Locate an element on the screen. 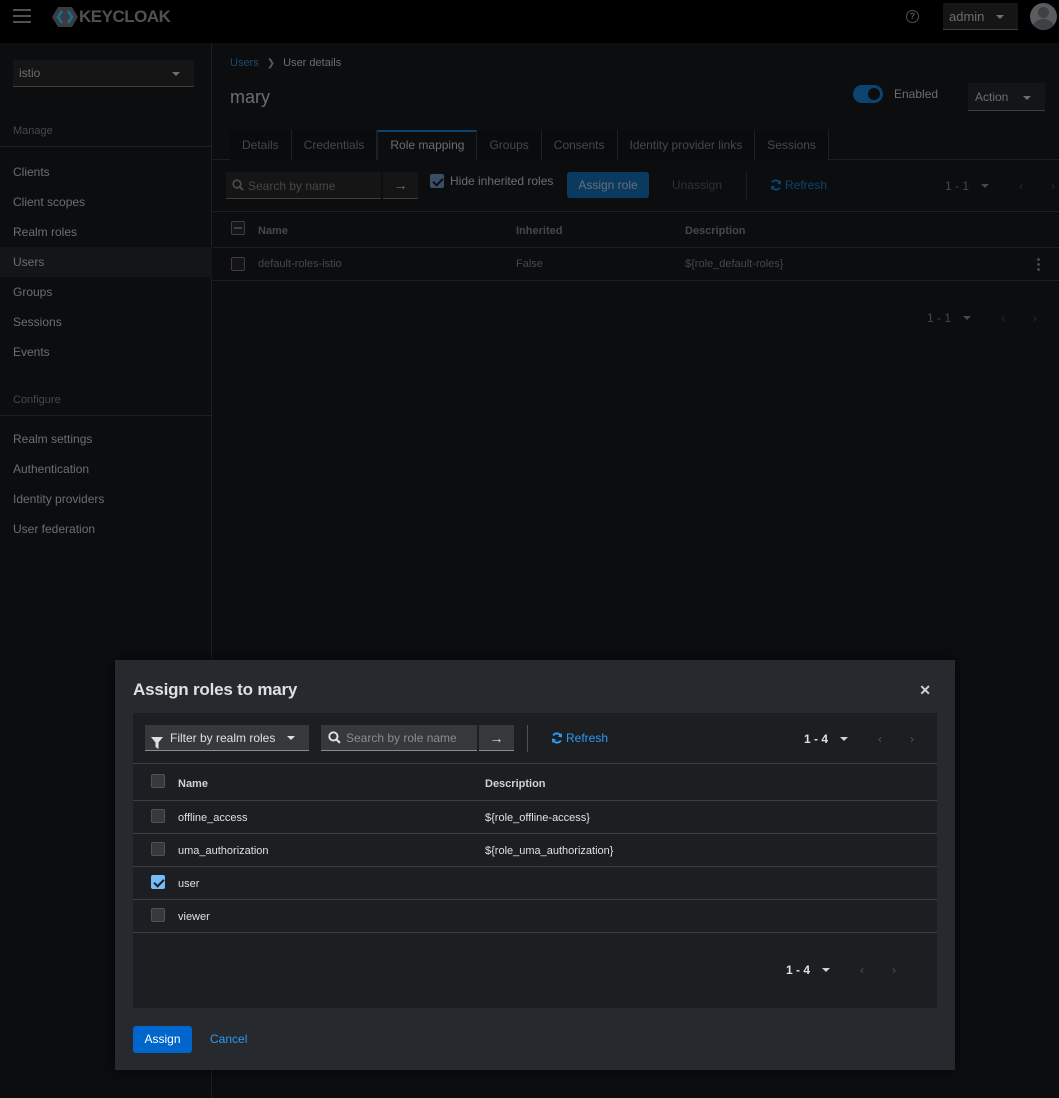 Image resolution: width=1059 pixels, height=1098 pixels. sidebar-item-realm-roles: Realm roles is located at coordinates (106, 232).